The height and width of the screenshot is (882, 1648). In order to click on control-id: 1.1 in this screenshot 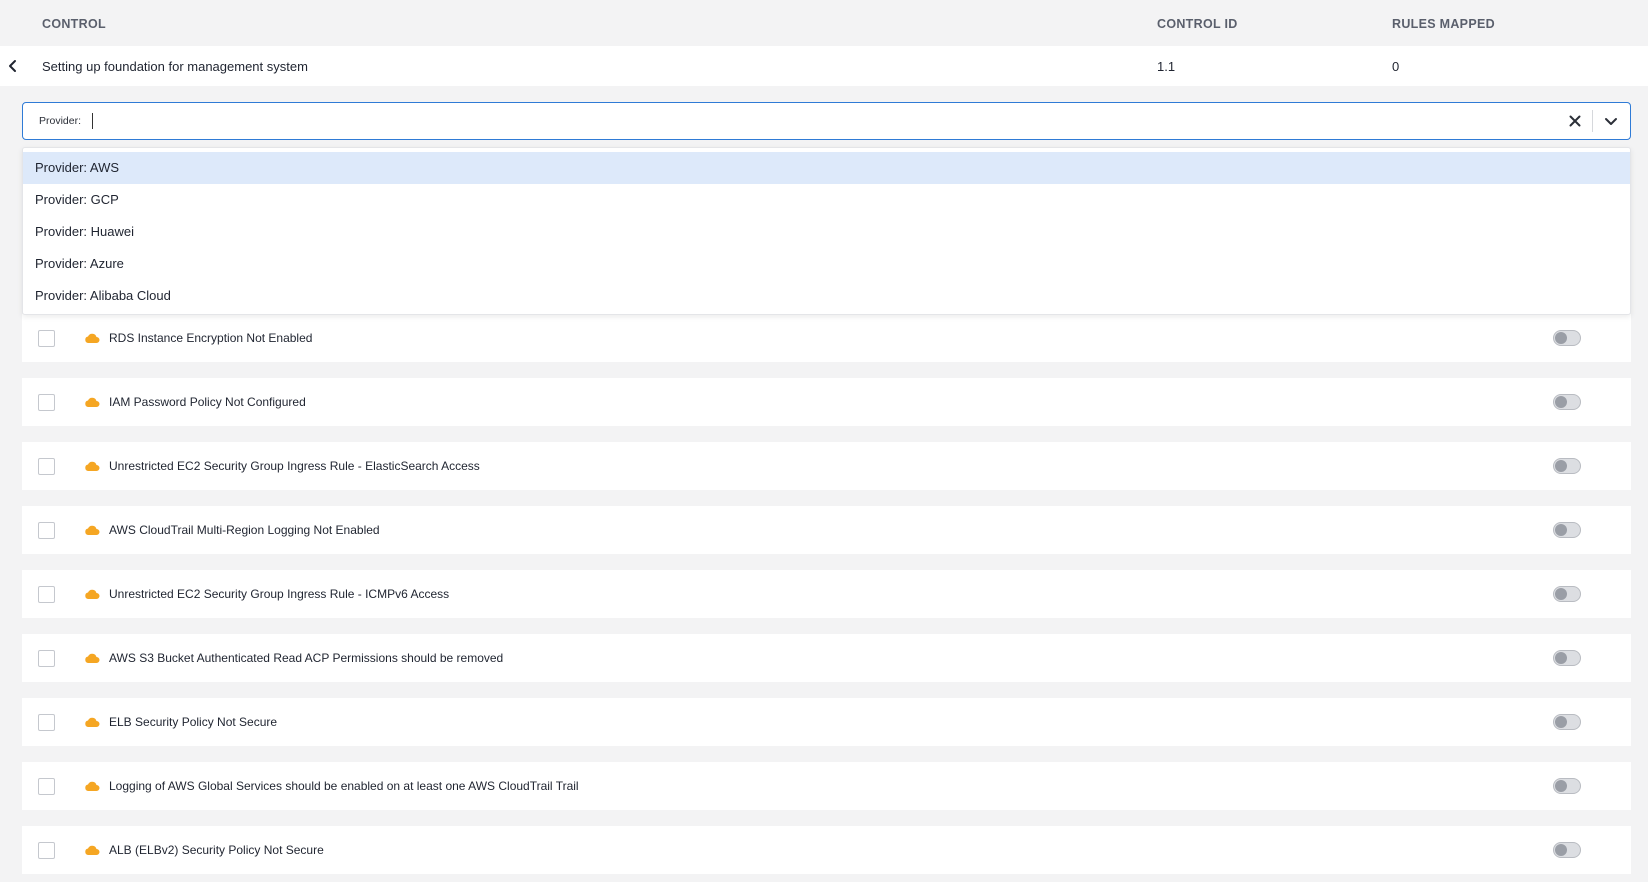, I will do `click(1166, 66)`.